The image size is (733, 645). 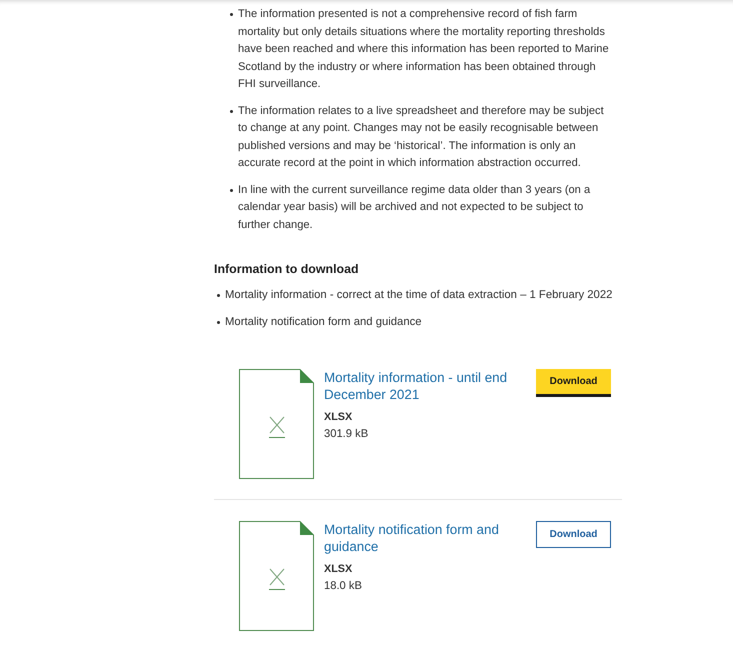 What do you see at coordinates (323, 322) in the screenshot?
I see `list-item-text: Mortality notification form and guidance` at bounding box center [323, 322].